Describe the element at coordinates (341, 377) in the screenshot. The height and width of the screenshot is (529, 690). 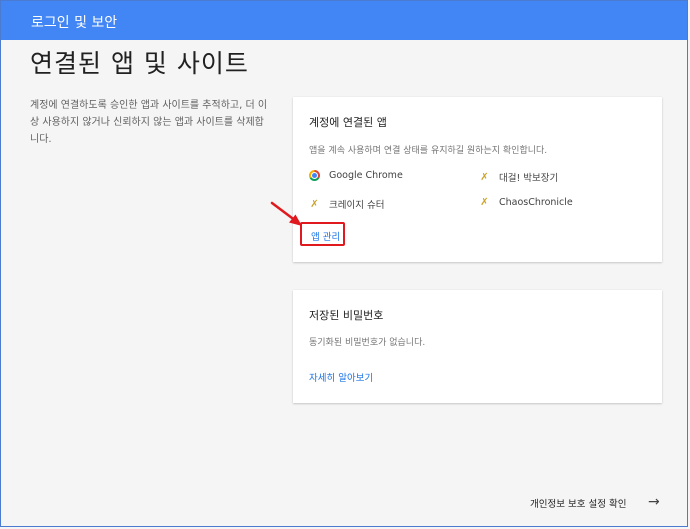
I see `learn-more-link: 자세히 알아보기` at that location.